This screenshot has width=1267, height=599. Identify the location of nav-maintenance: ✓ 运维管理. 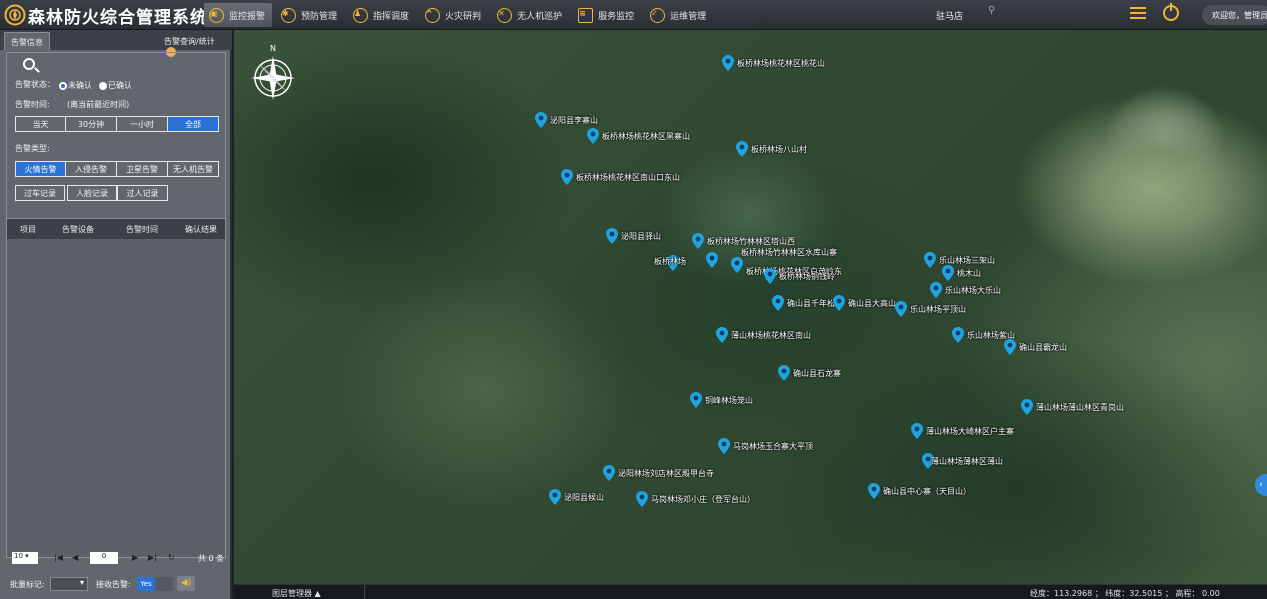
(679, 15).